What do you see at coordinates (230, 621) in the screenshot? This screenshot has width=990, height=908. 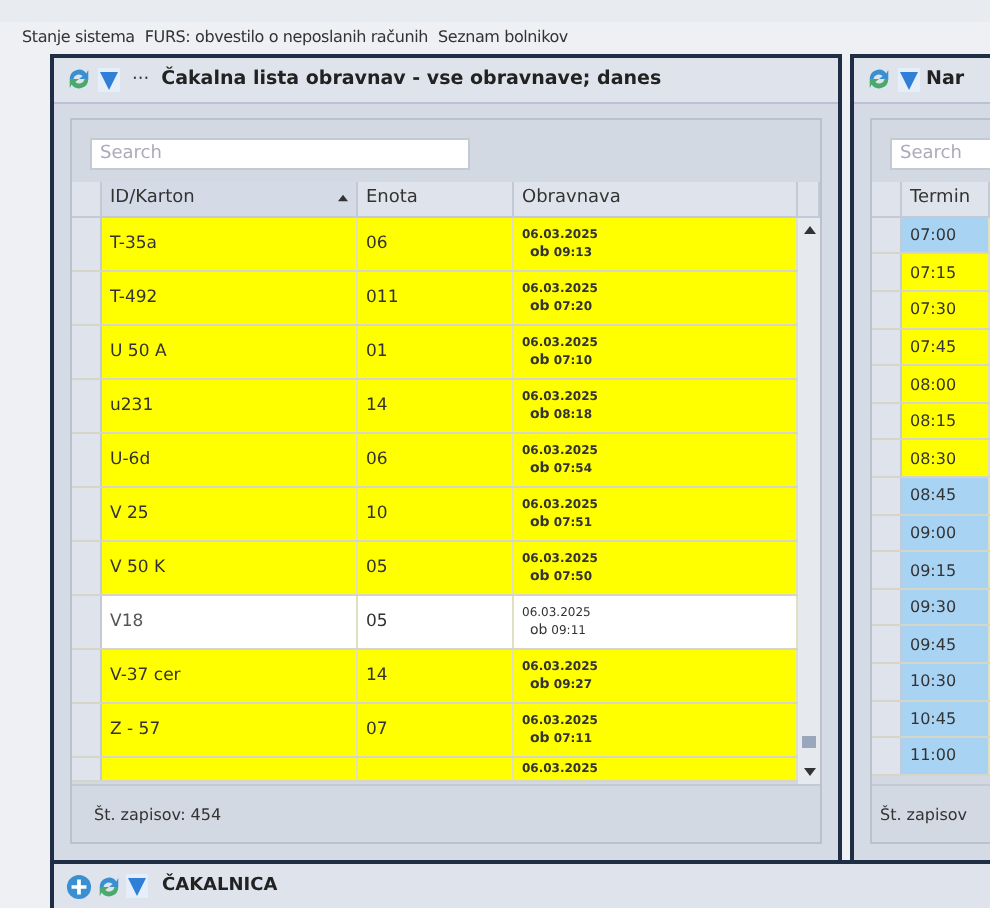 I see `table-cell: V18` at bounding box center [230, 621].